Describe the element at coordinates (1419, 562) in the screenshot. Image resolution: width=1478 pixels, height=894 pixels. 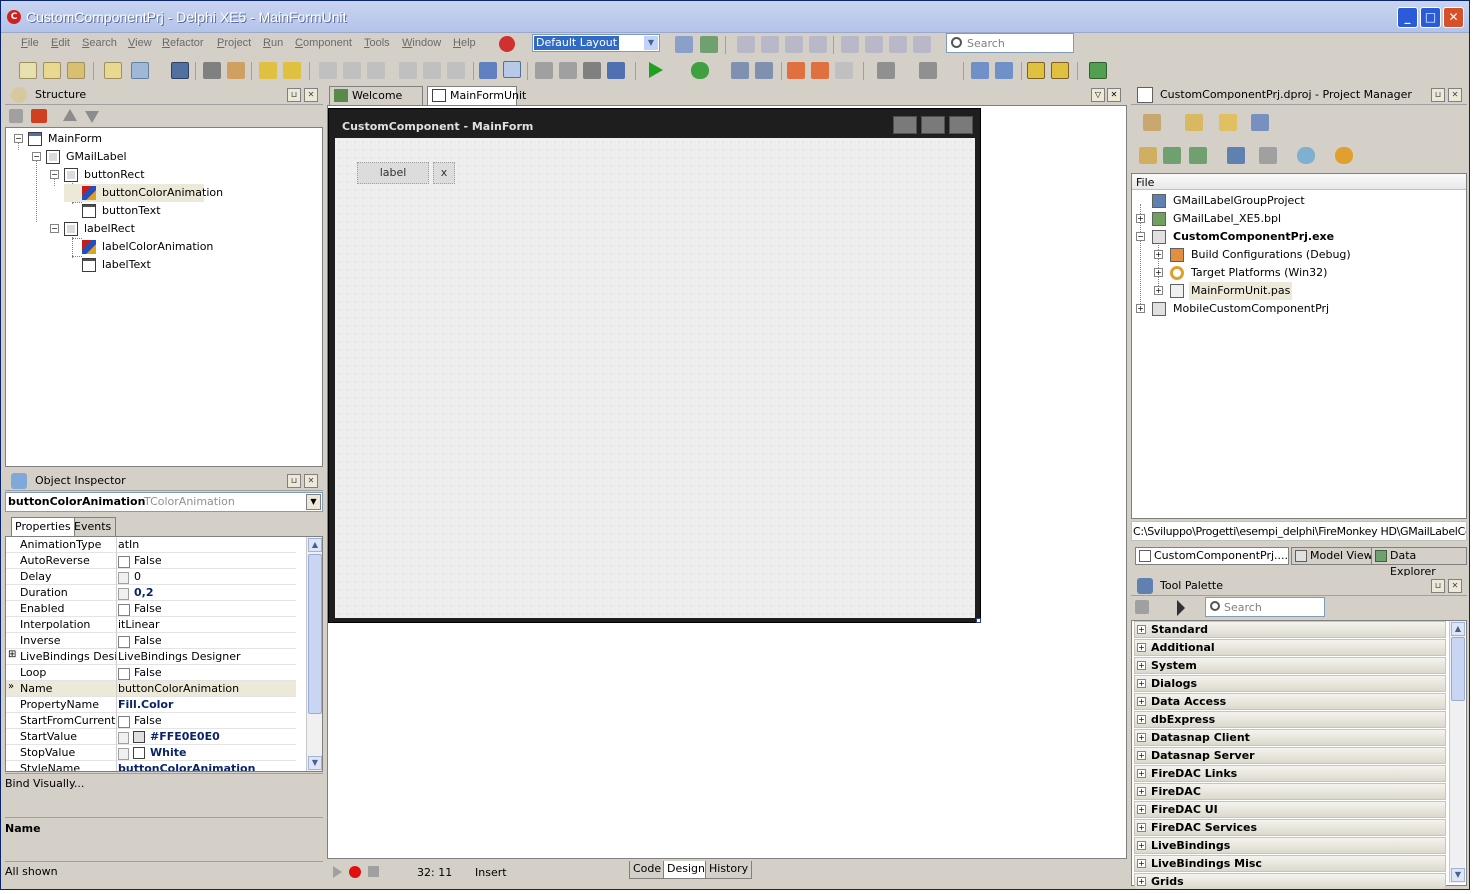
I see `tab-data-explorer: Data Explorer` at that location.